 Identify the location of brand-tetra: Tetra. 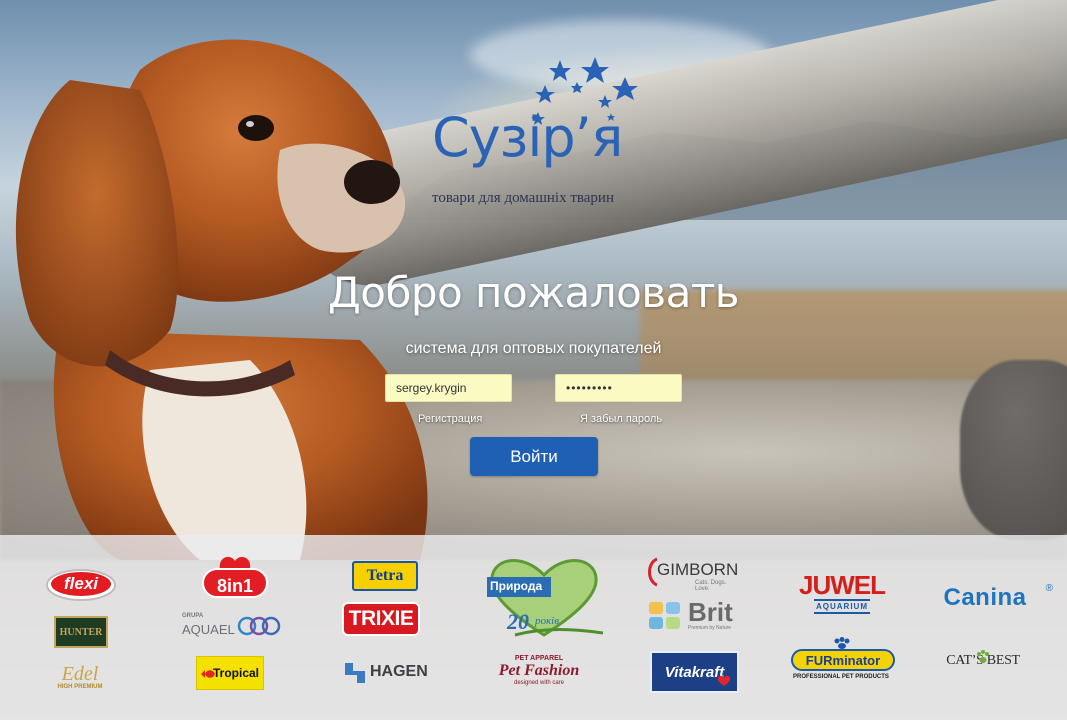
(385, 576).